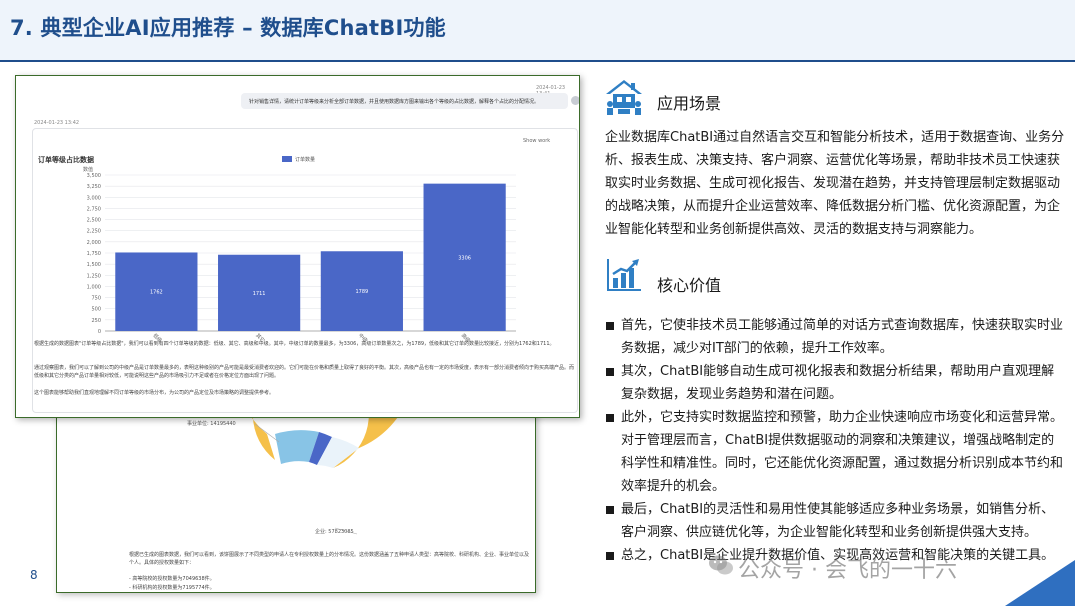  What do you see at coordinates (96, 310) in the screenshot?
I see `y-tick-label: 500` at bounding box center [96, 310].